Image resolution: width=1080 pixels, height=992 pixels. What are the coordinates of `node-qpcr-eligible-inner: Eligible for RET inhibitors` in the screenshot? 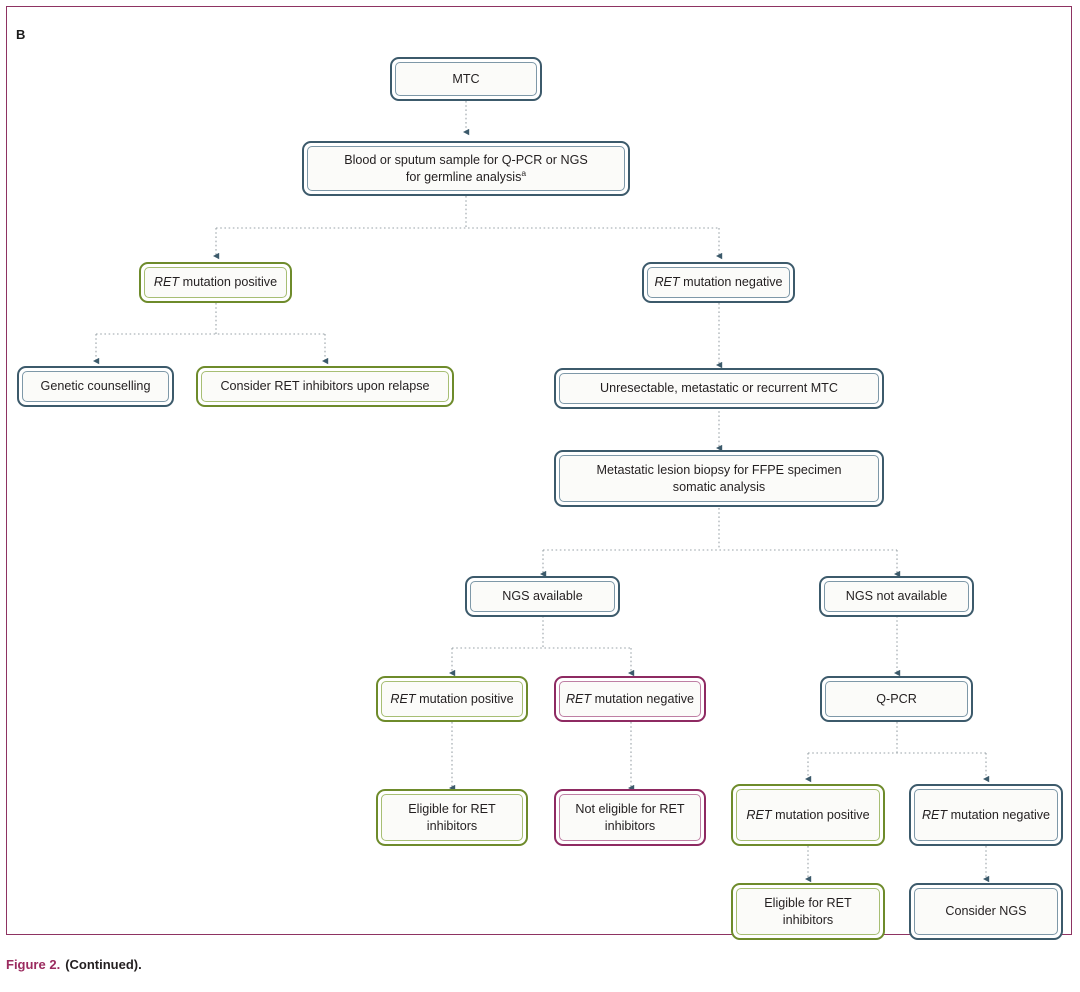 It's located at (808, 911).